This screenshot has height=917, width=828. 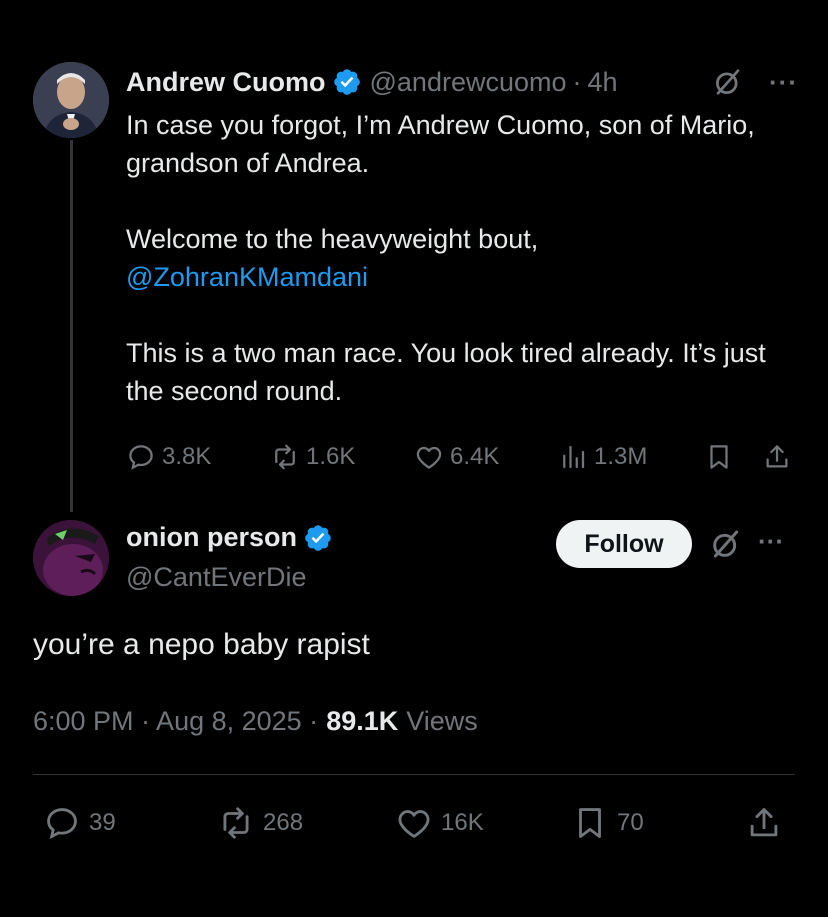 I want to click on views-count: 89.1K, so click(x=362, y=721).